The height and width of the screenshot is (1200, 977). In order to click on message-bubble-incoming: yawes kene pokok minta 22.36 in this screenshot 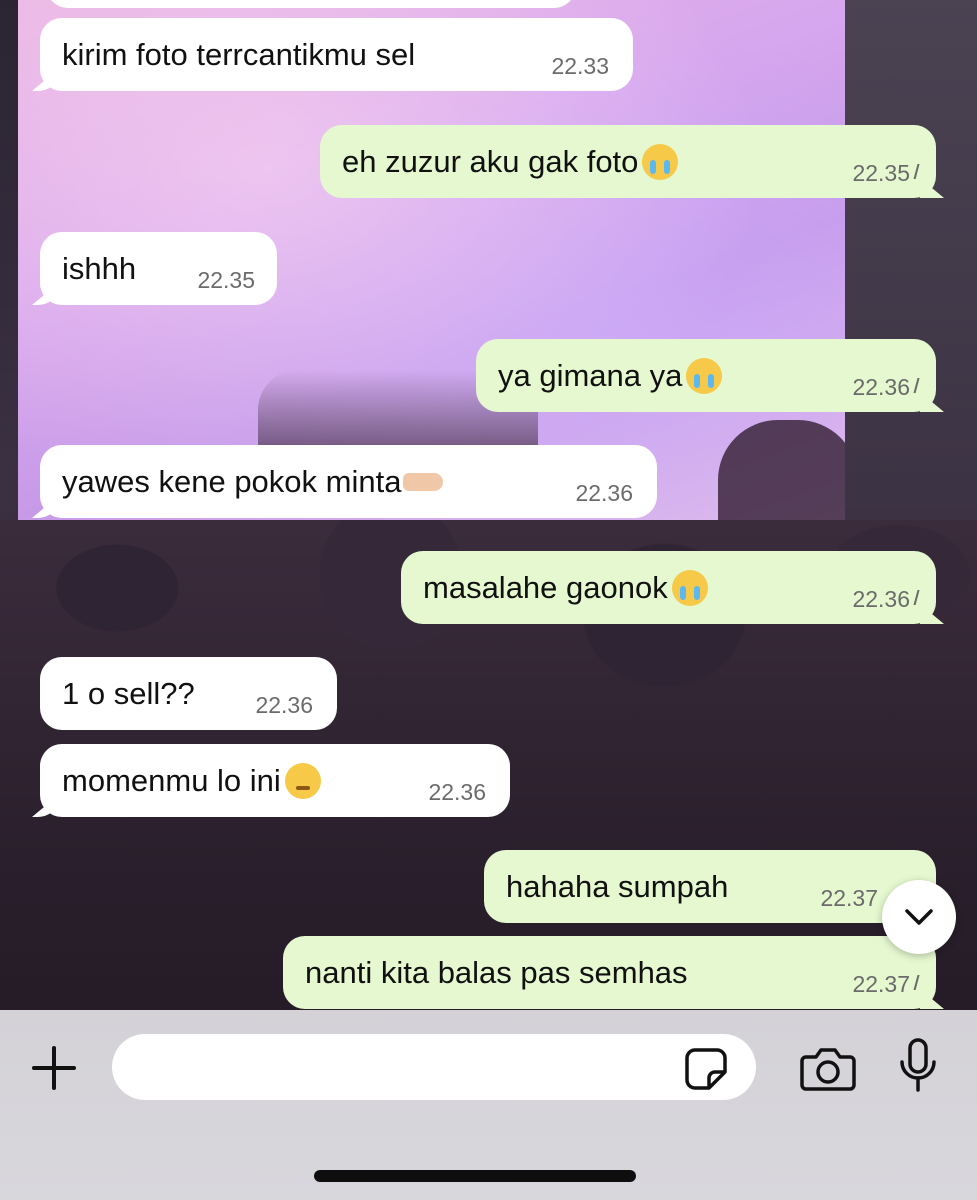, I will do `click(348, 481)`.